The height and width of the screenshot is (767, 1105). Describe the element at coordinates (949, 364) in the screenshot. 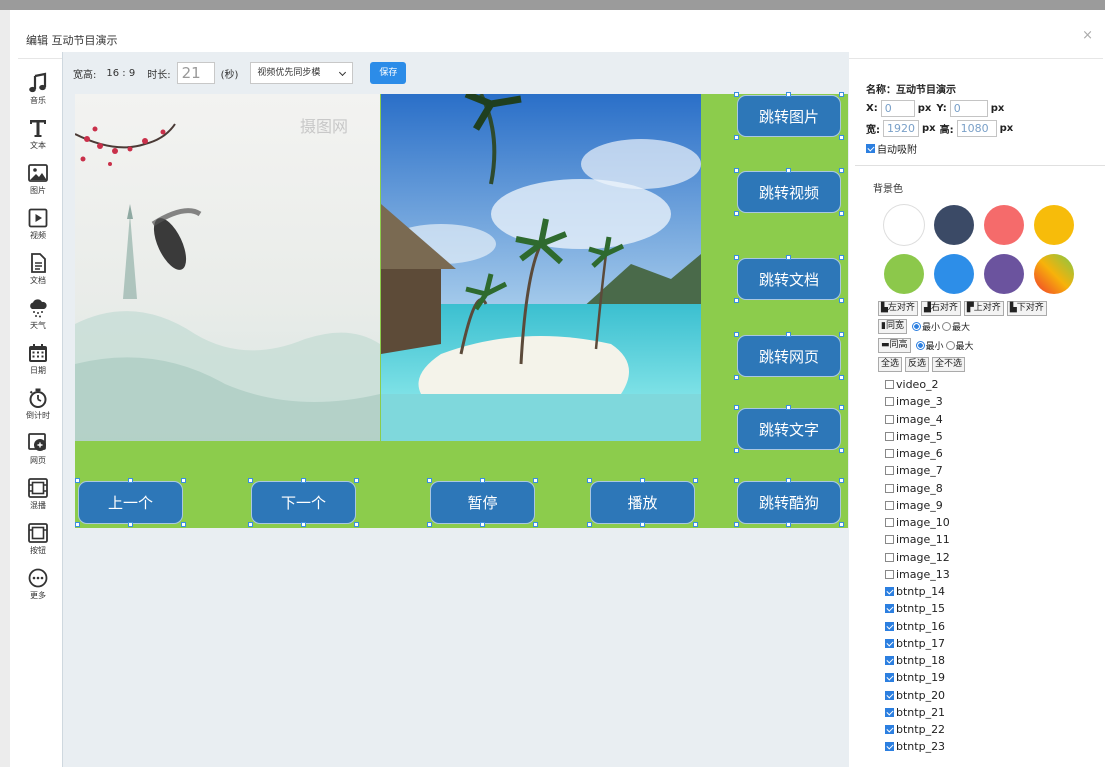

I see `select-none-button: 全不选` at that location.